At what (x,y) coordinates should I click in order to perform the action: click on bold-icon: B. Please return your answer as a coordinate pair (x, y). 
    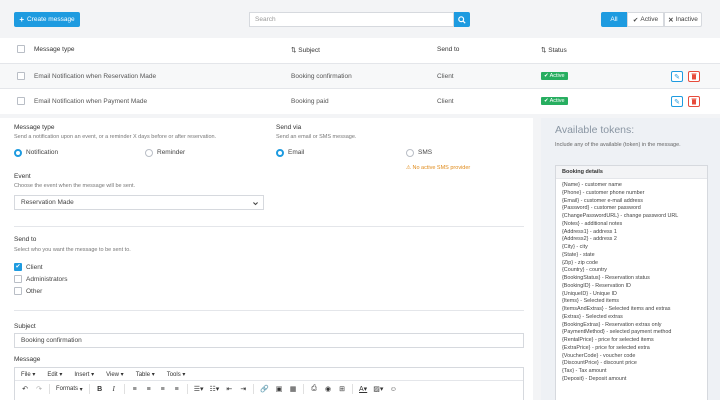
    Looking at the image, I should click on (100, 389).